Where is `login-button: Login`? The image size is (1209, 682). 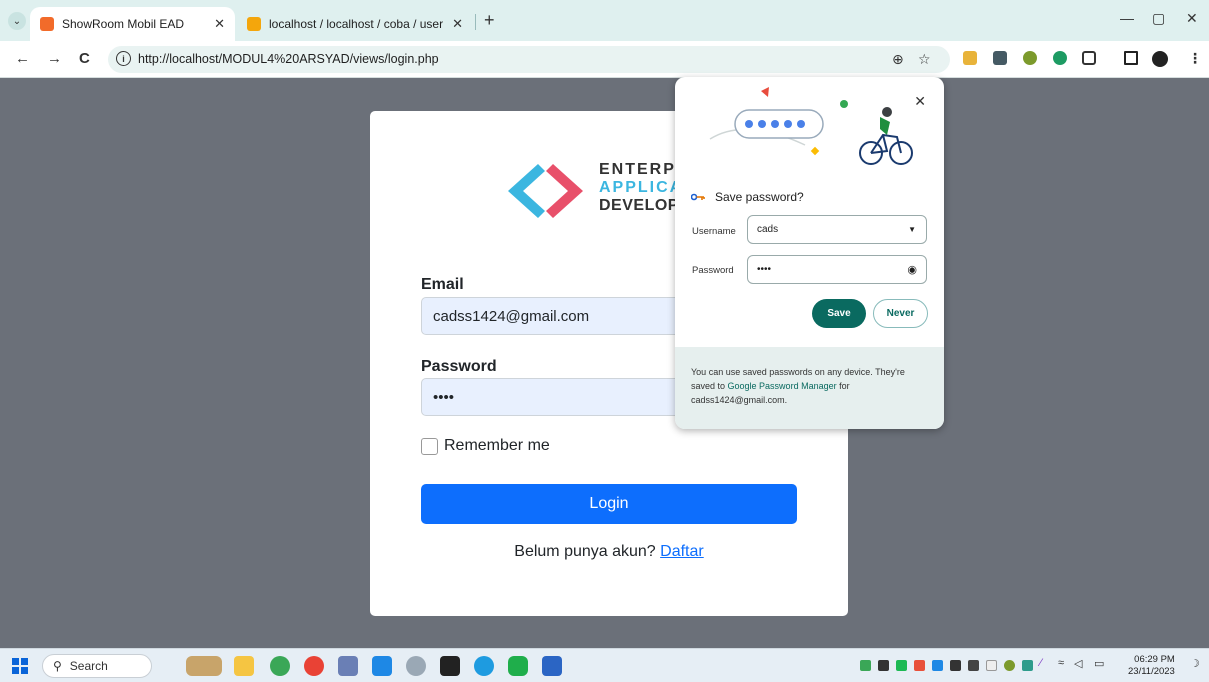
login-button: Login is located at coordinates (609, 504).